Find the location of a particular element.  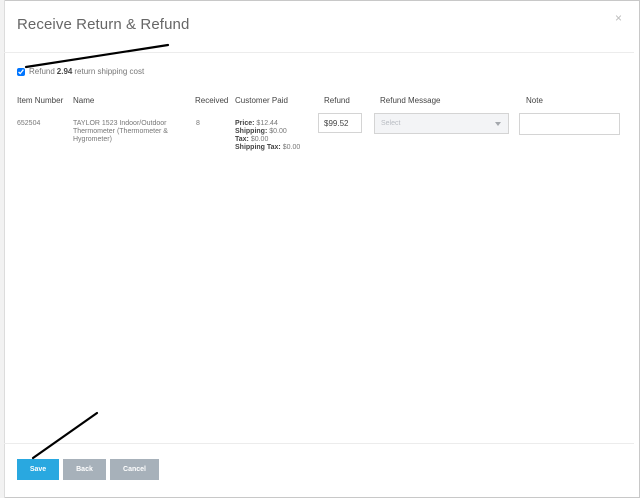

cell-item-number: 652504 is located at coordinates (29, 123).